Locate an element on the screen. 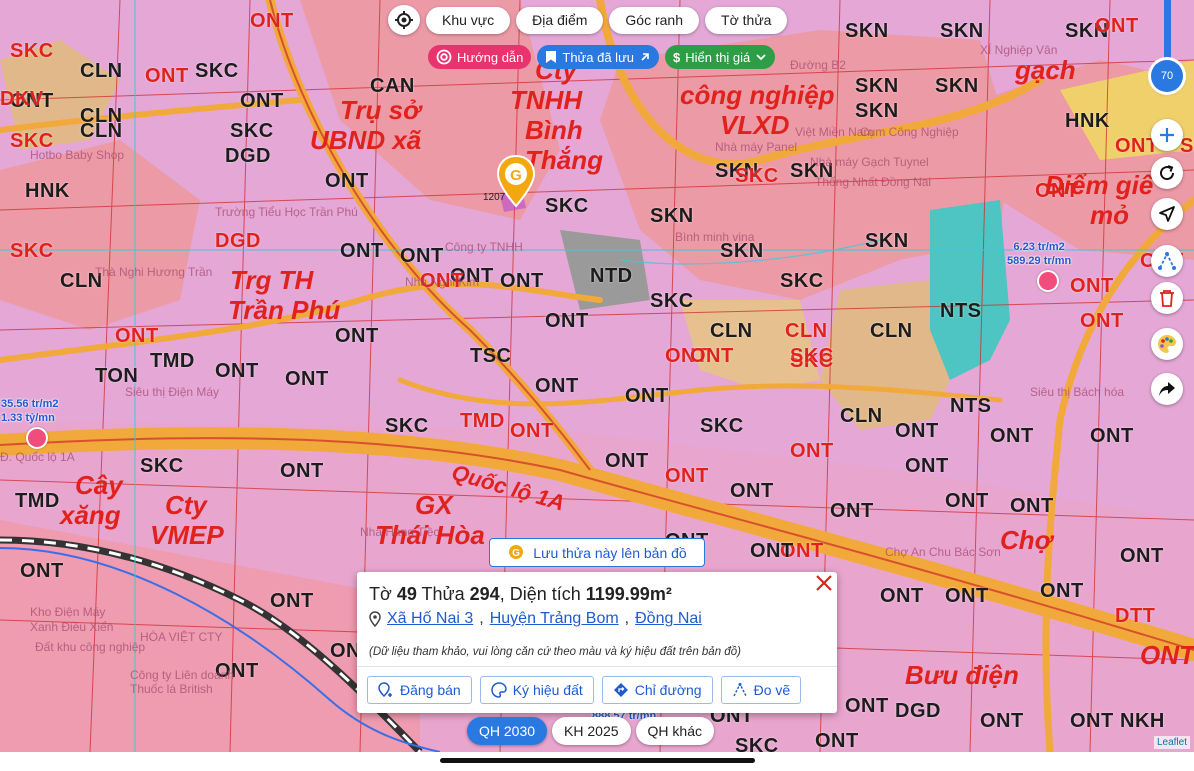 Image resolution: width=1194 pixels, height=771 pixels. navigation-arrow-icon is located at coordinates (1167, 214).